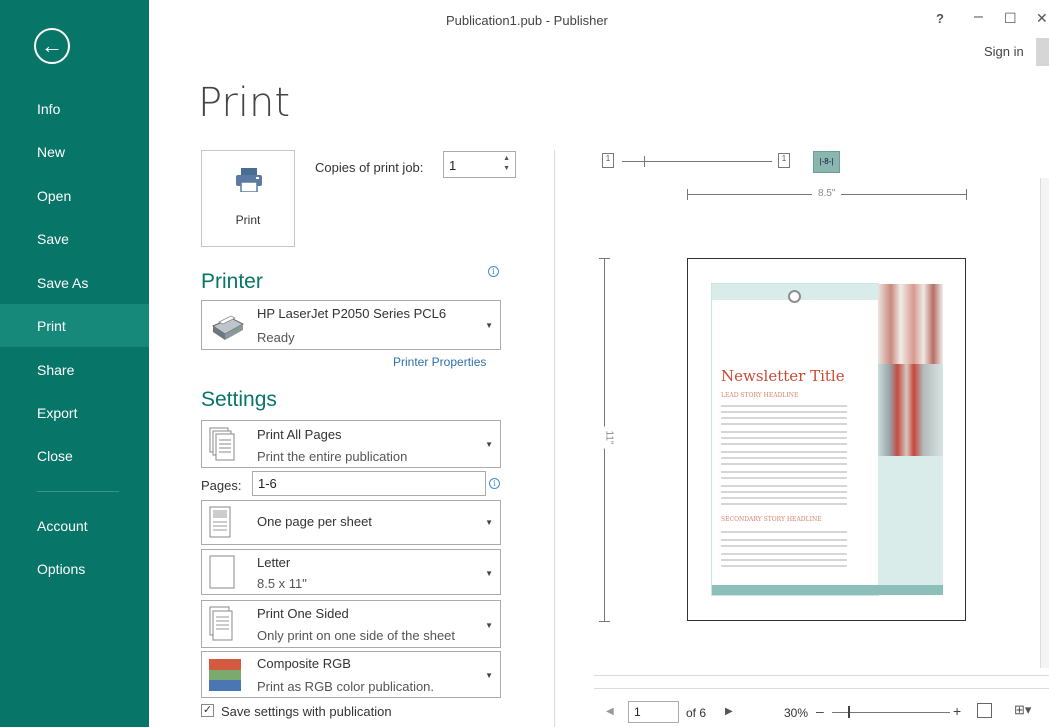 This screenshot has width=1049, height=727. Describe the element at coordinates (453, 165) in the screenshot. I see `copies-value: 1` at that location.